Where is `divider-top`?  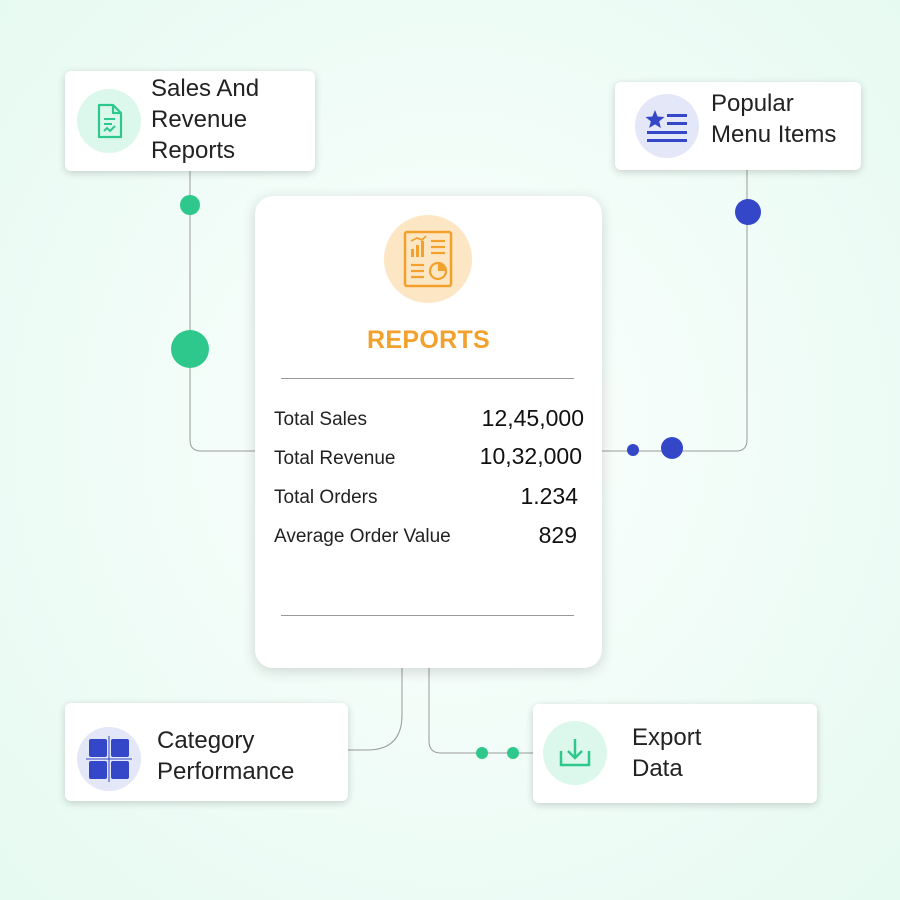 divider-top is located at coordinates (427, 378).